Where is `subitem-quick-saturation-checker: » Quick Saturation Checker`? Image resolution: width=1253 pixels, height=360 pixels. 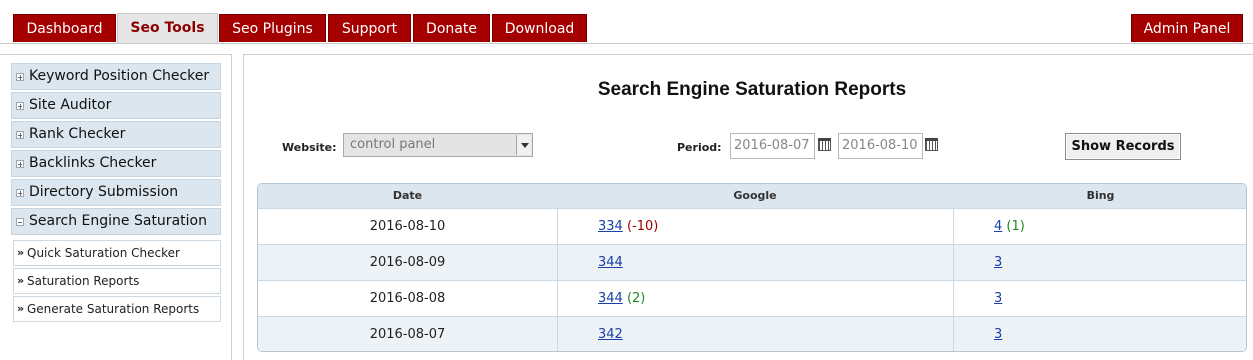
subitem-quick-saturation-checker: » Quick Saturation Checker is located at coordinates (117, 253).